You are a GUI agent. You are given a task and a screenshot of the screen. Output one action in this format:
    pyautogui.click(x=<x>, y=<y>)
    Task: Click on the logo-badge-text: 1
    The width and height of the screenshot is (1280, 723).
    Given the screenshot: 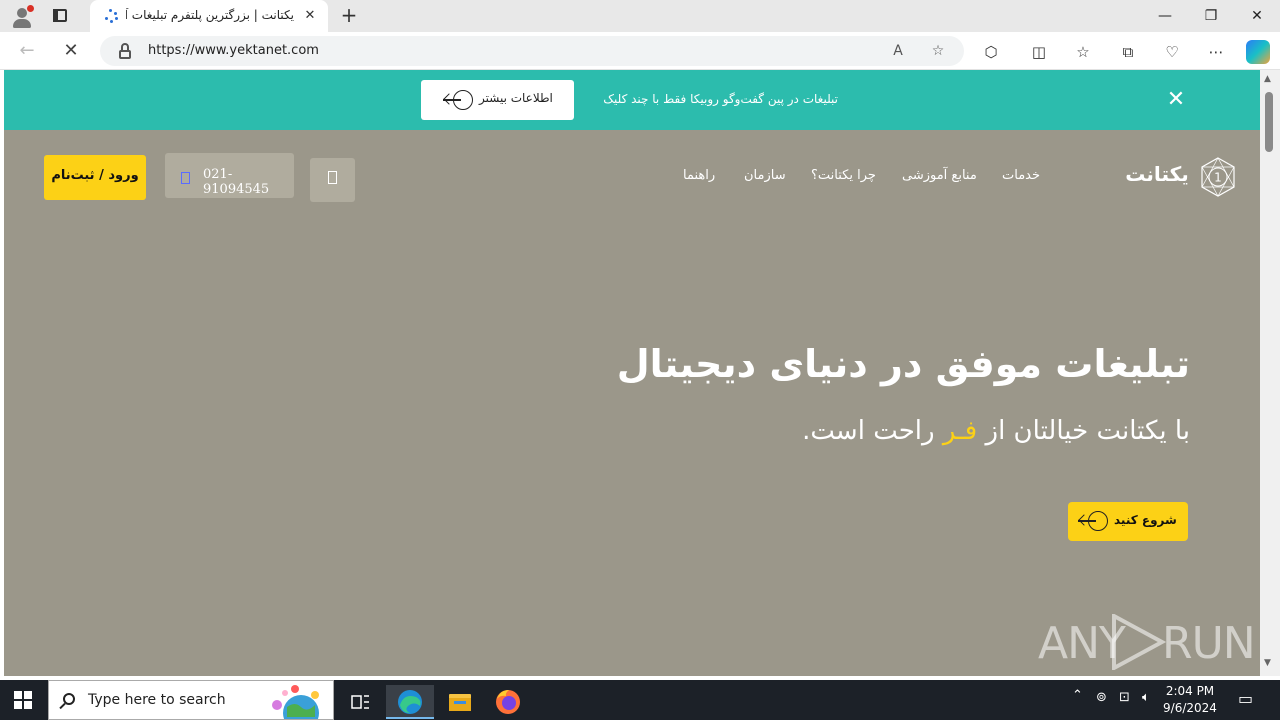 What is the action you would take?
    pyautogui.click(x=1218, y=178)
    